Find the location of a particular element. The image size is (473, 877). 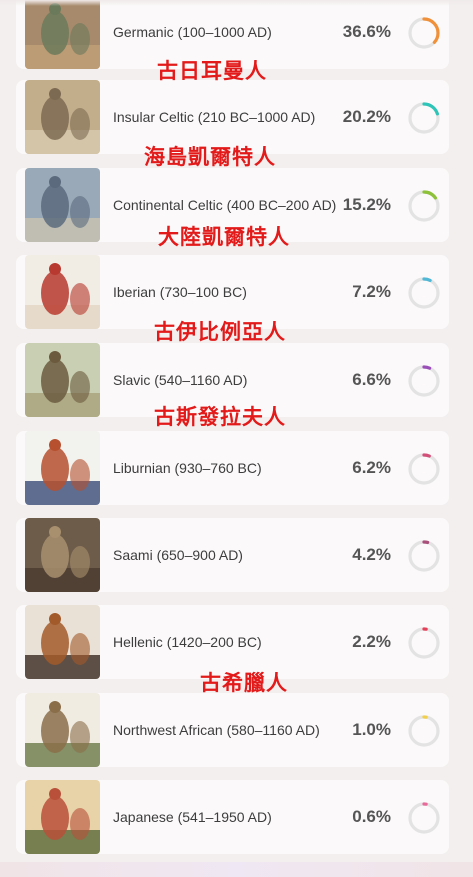

ancestry-row: Japanese (541–1950 AD) 0.6% is located at coordinates (232, 817).